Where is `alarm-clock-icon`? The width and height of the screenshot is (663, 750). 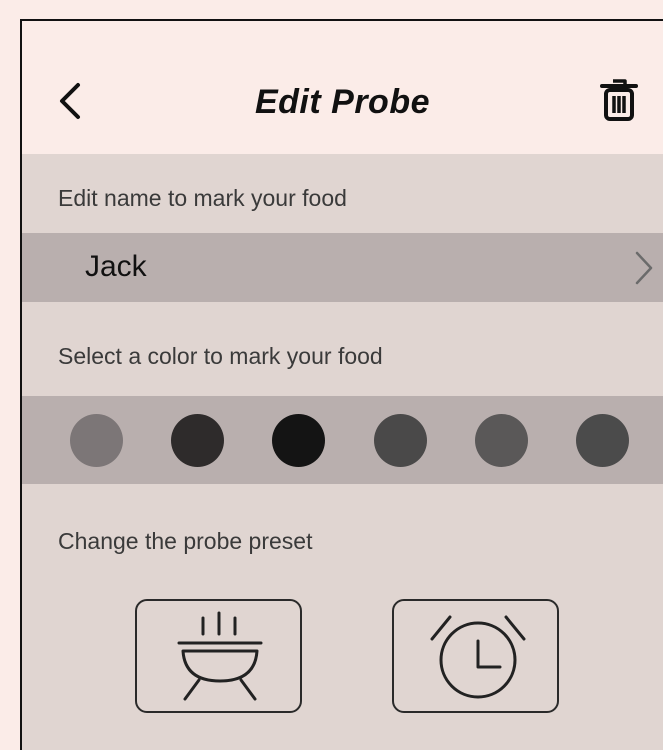 alarm-clock-icon is located at coordinates (478, 657).